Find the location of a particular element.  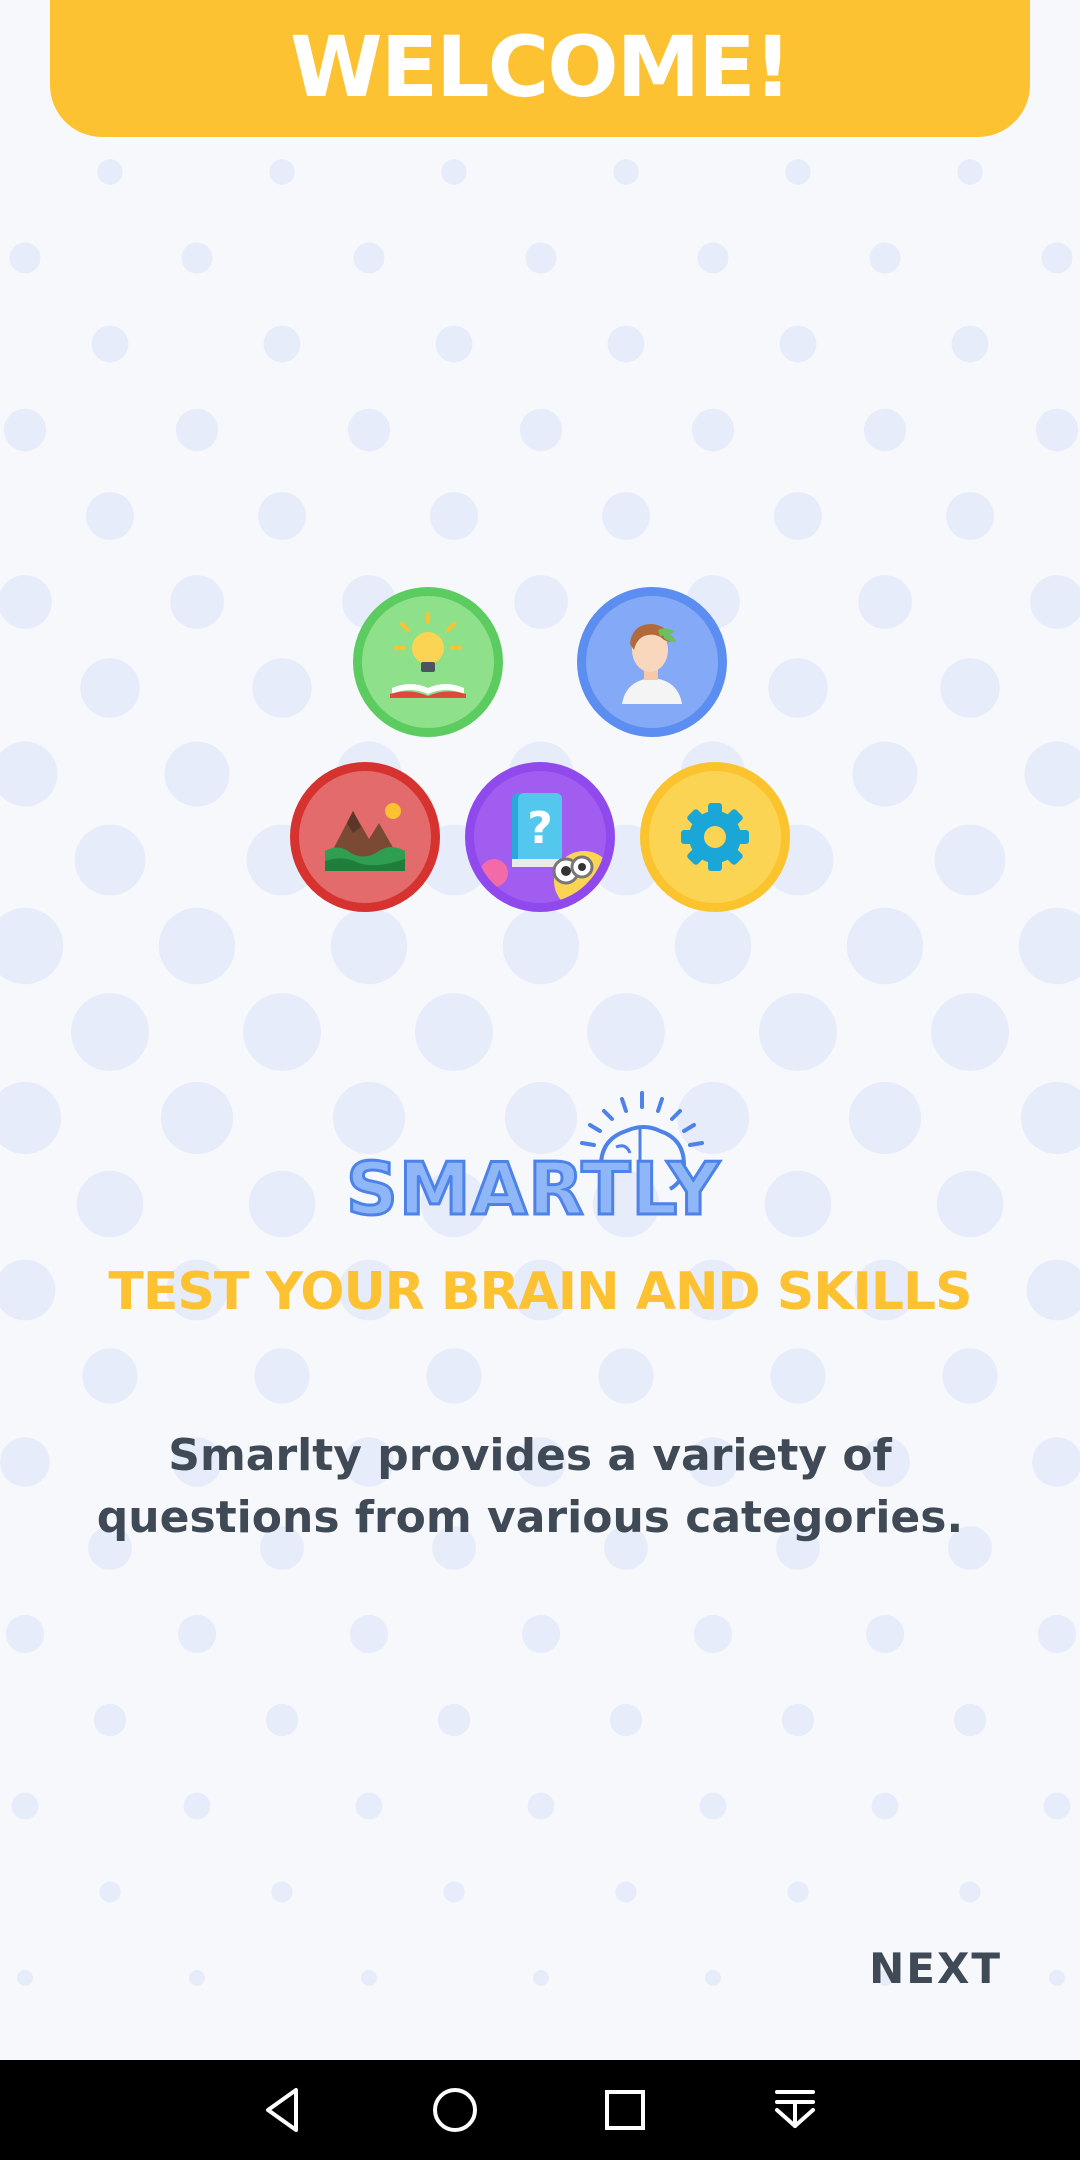

knowledge-badge is located at coordinates (428, 662).